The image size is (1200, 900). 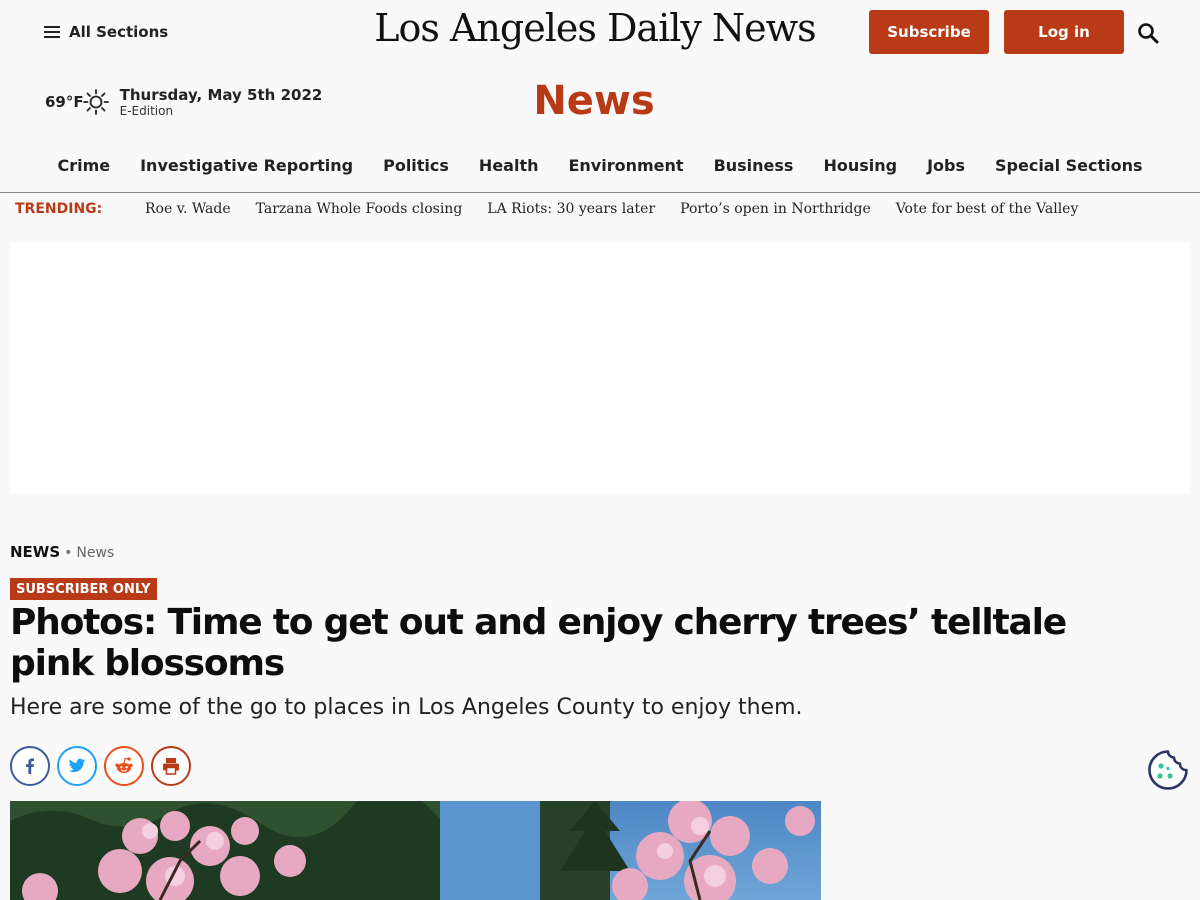 What do you see at coordinates (1069, 165) in the screenshot?
I see `nav-item-special-sections: Special Sections` at bounding box center [1069, 165].